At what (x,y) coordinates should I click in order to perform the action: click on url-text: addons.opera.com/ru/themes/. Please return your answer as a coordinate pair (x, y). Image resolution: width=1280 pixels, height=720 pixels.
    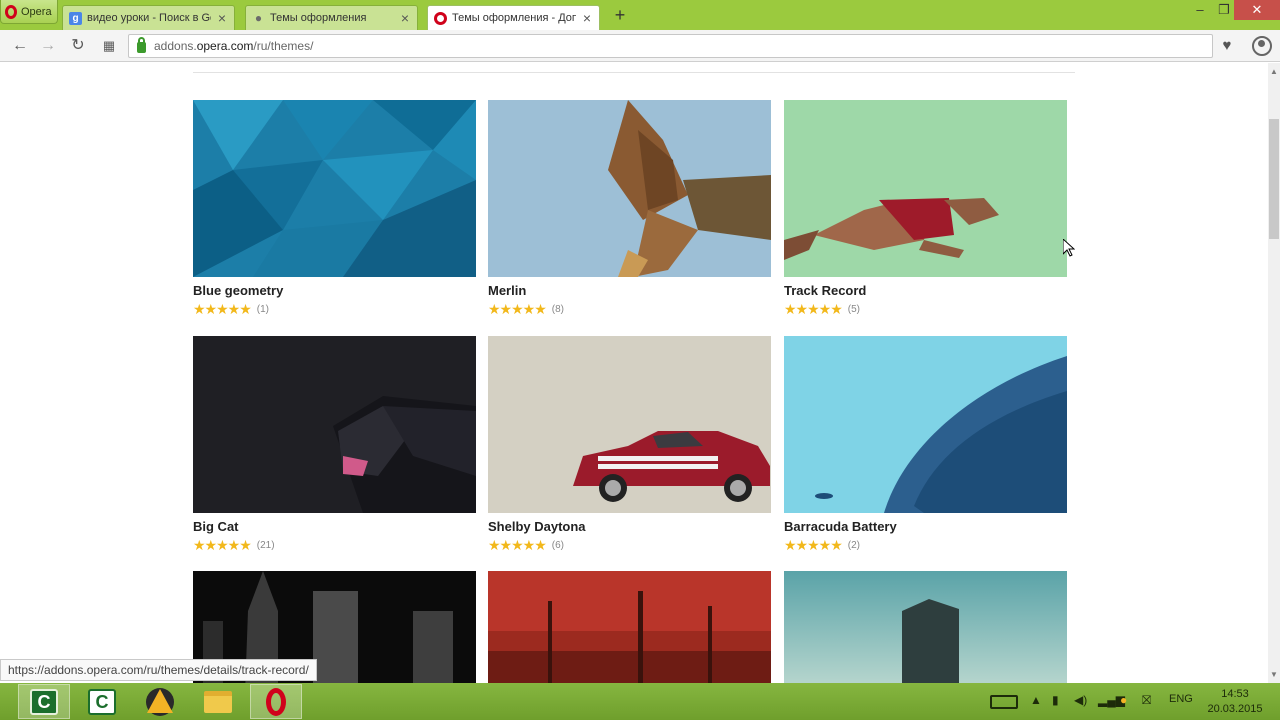
    Looking at the image, I should click on (233, 46).